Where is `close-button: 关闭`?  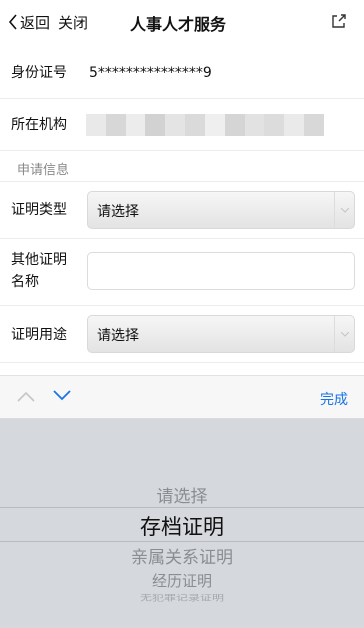 close-button: 关闭 is located at coordinates (73, 22).